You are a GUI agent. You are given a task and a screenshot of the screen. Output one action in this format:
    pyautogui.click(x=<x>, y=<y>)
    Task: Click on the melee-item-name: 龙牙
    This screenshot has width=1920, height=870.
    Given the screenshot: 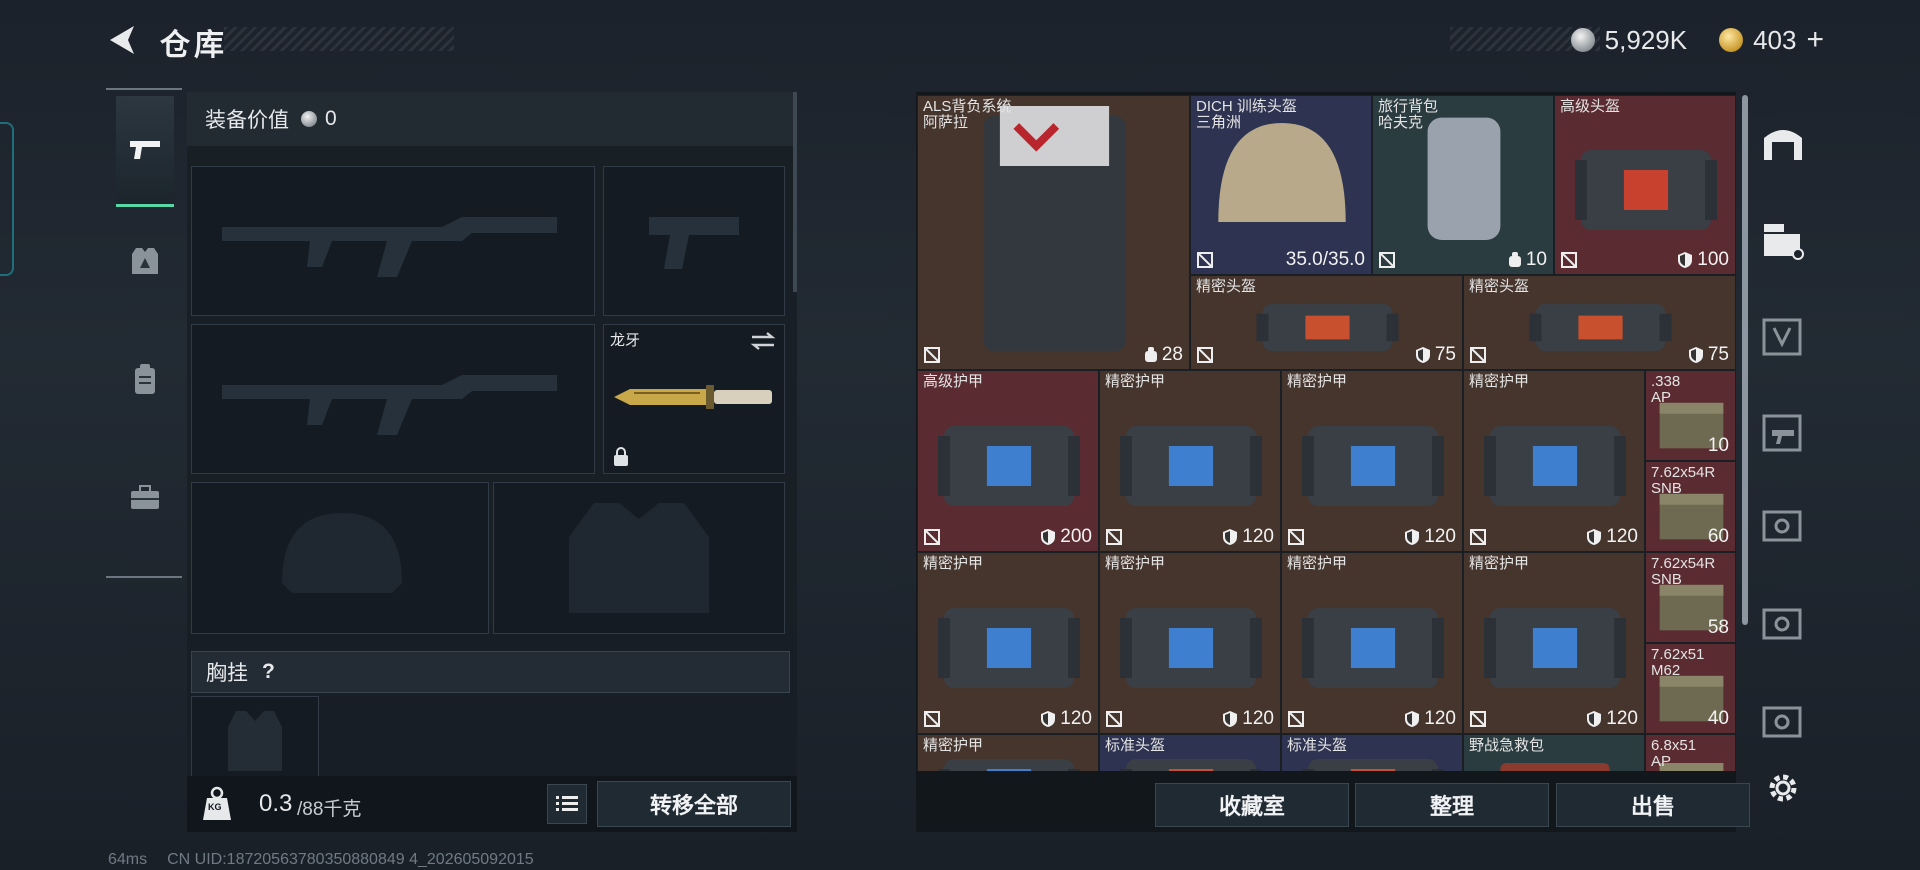 What is the action you would take?
    pyautogui.click(x=625, y=340)
    